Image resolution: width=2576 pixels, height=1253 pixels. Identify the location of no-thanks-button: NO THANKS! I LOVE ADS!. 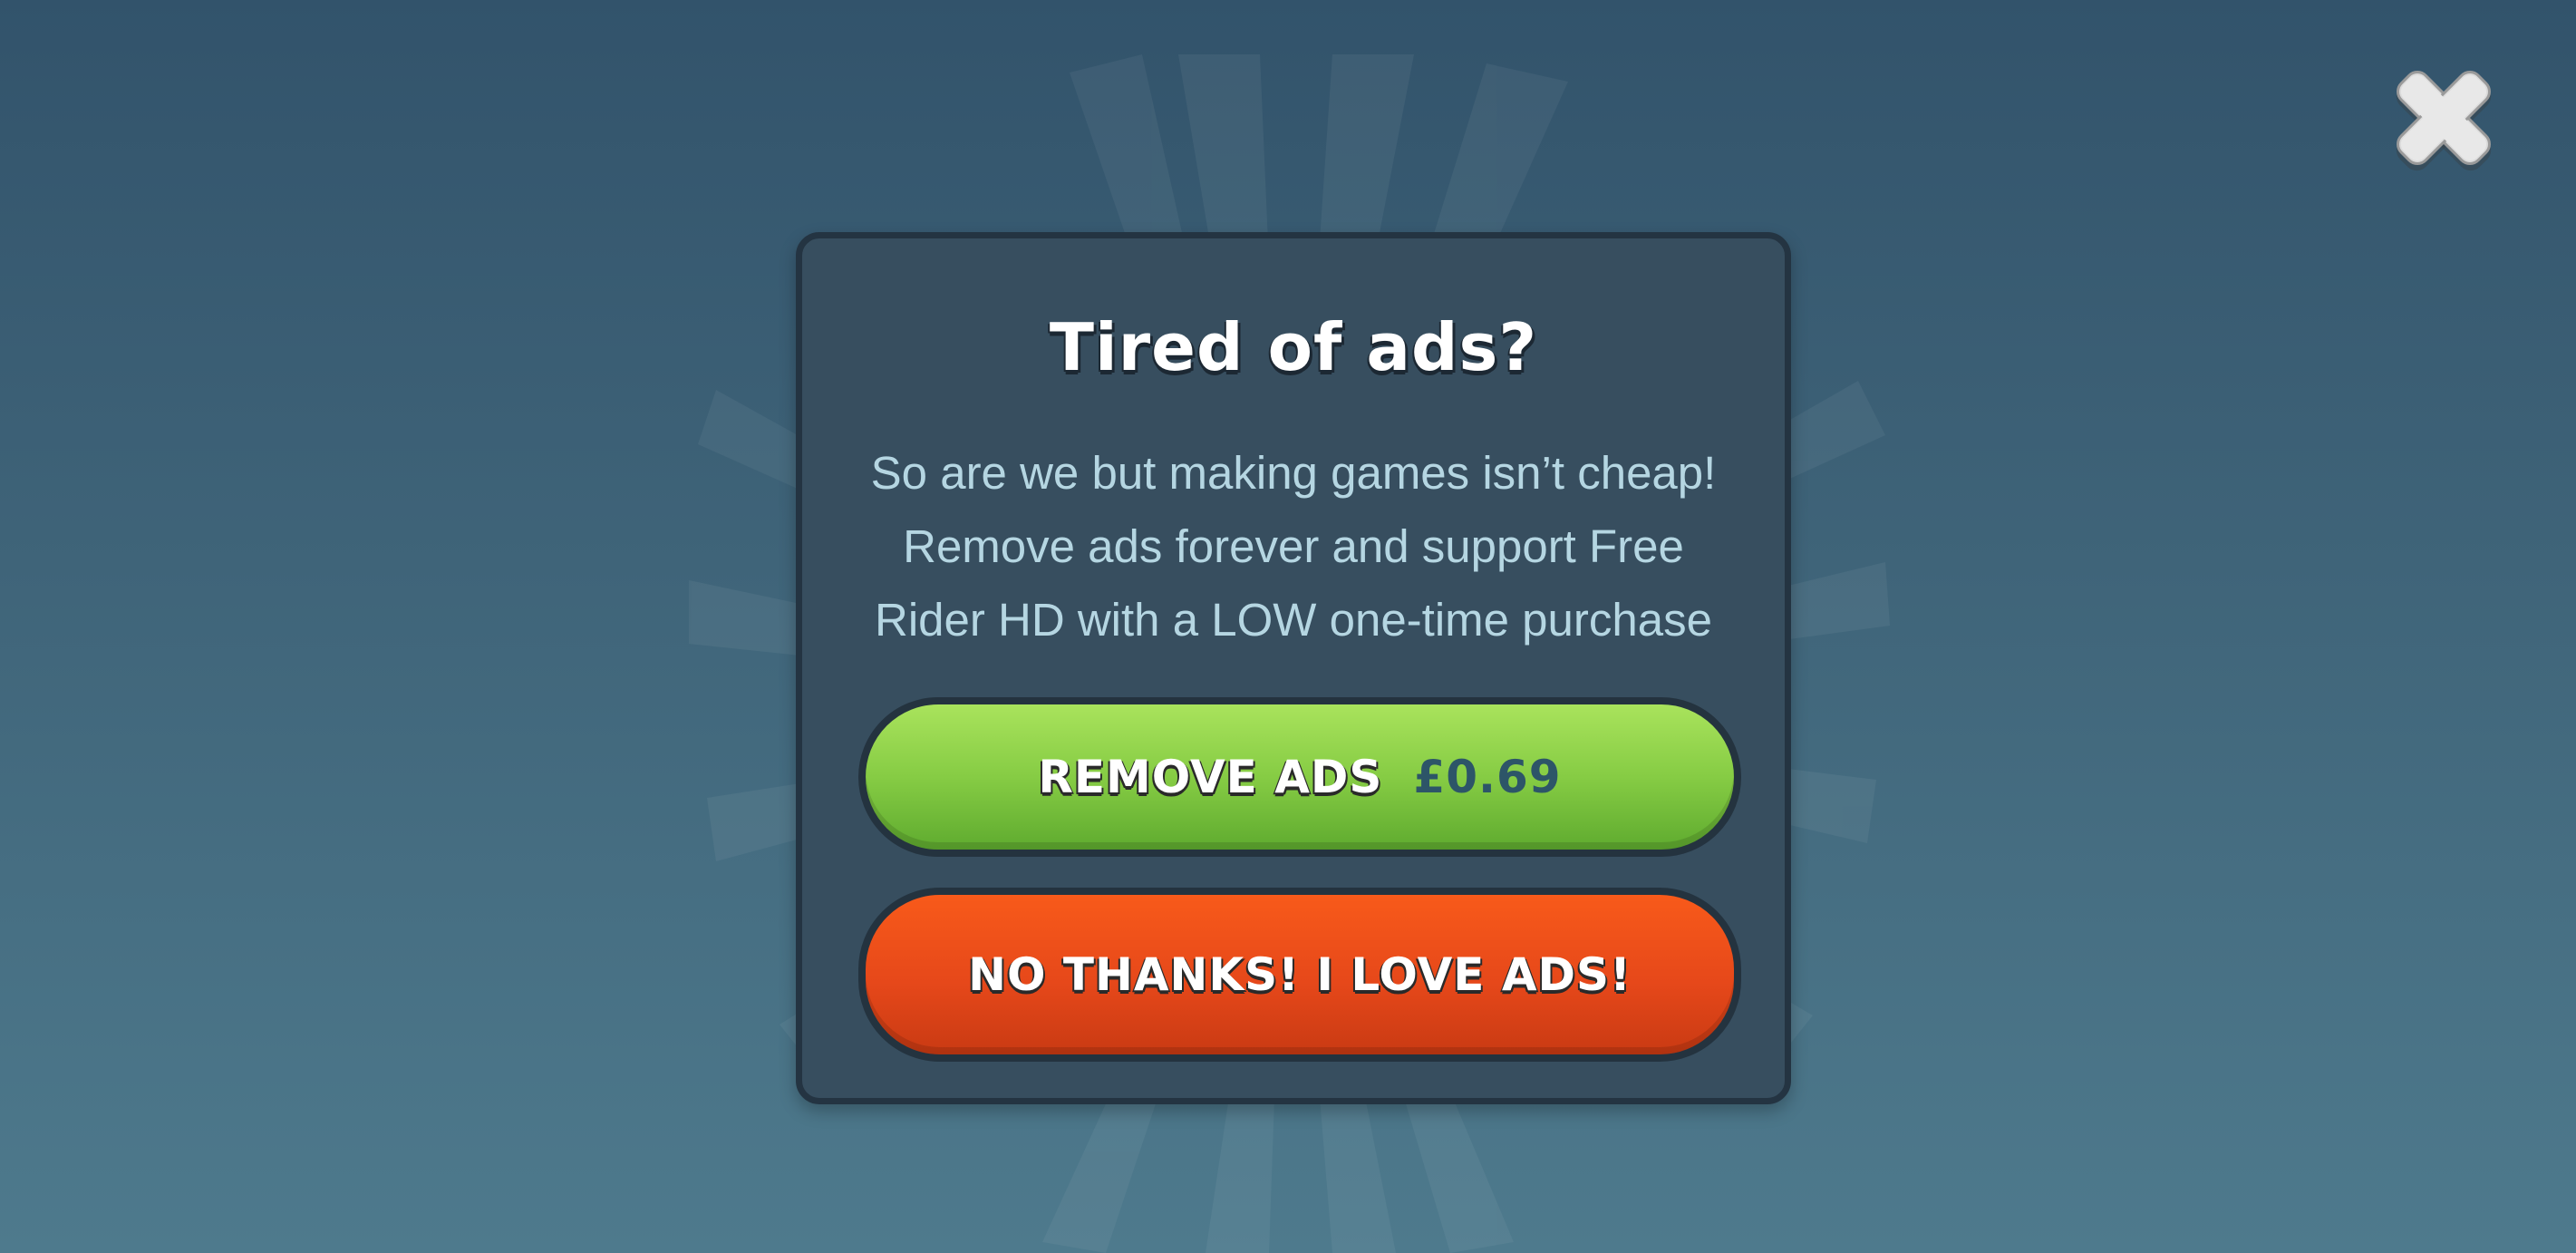
(1299, 975).